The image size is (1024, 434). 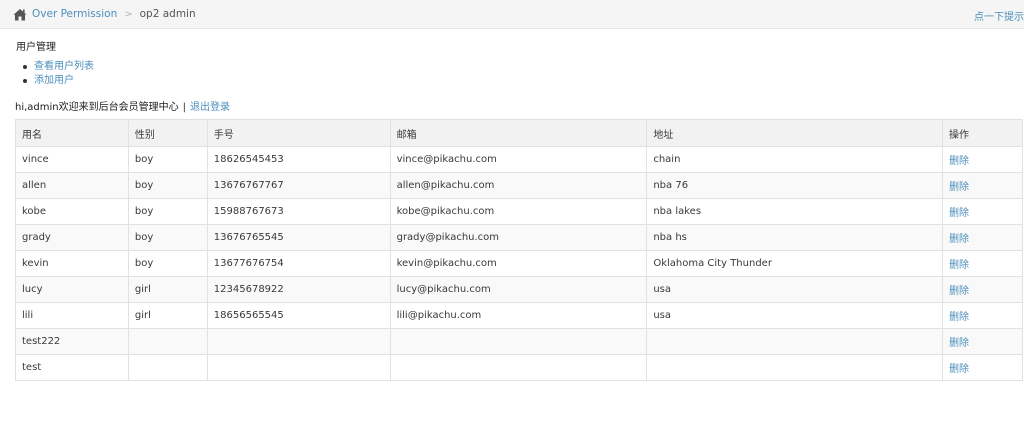 I want to click on breadcrumb-bar: Over Permission > op2 admin 点一下提示, so click(x=512, y=14).